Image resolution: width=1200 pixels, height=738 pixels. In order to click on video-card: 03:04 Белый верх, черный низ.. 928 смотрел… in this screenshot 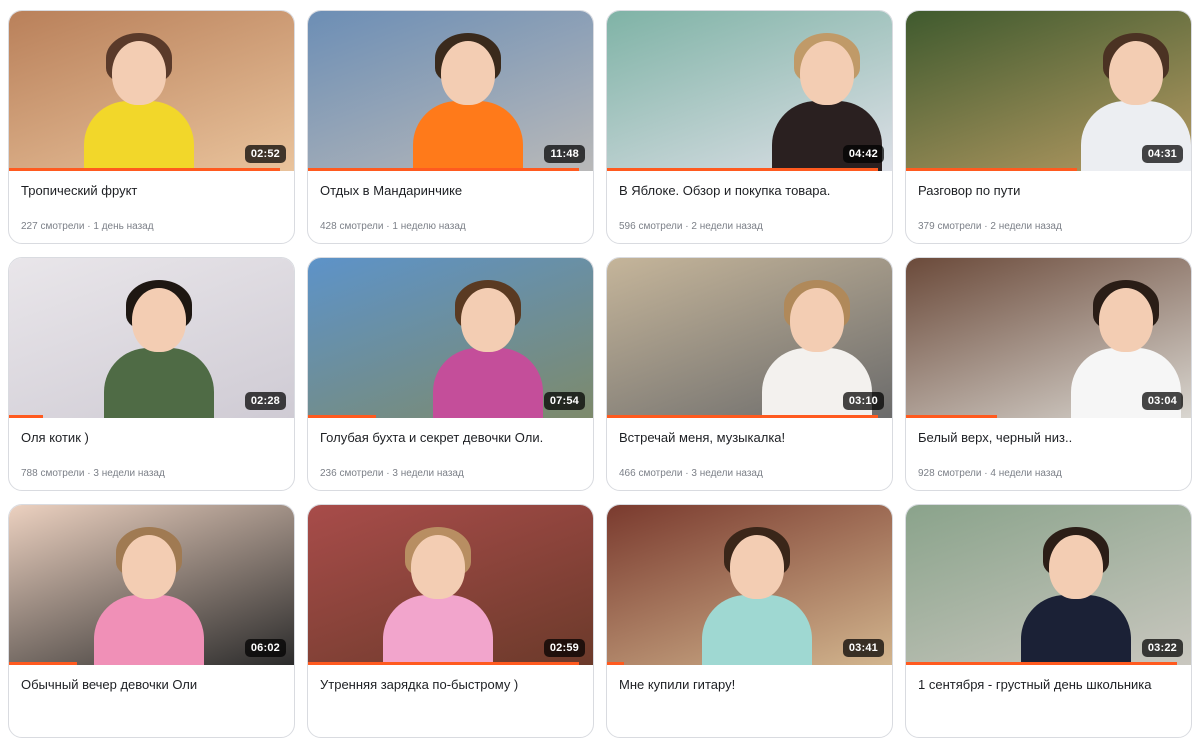, I will do `click(1048, 374)`.